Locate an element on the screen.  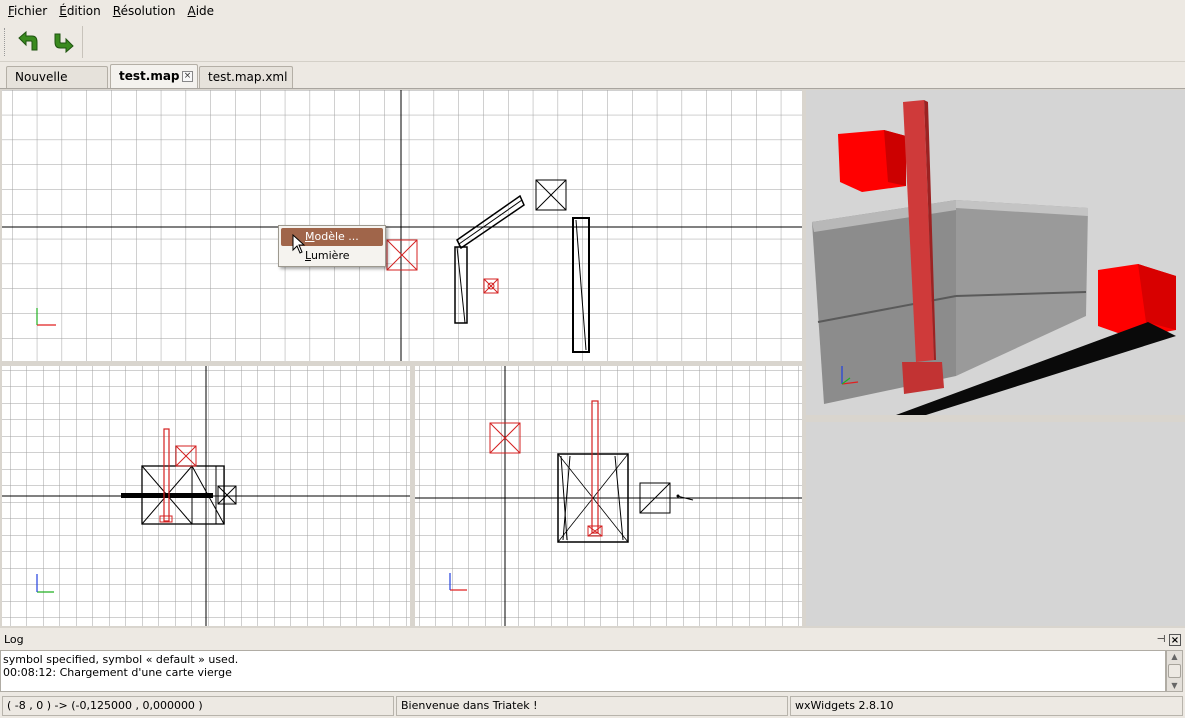
redo-arrow-icon is located at coordinates (64, 43).